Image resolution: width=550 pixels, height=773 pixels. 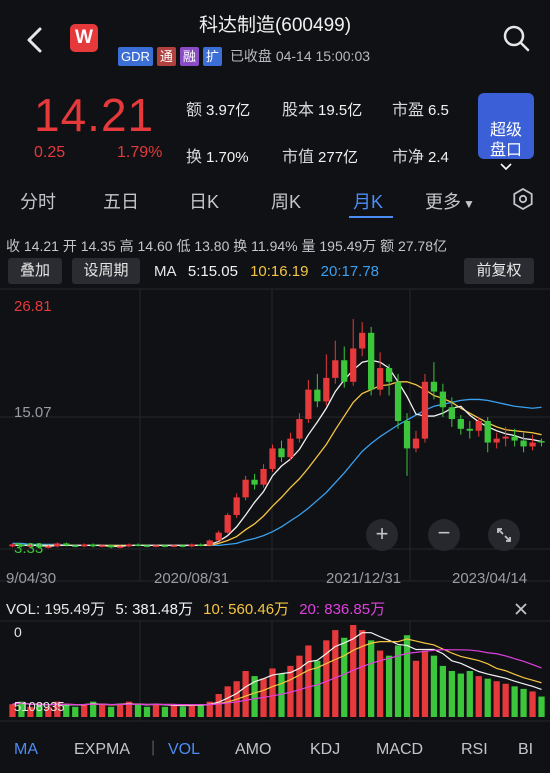 I want to click on close-icon, so click(x=521, y=609).